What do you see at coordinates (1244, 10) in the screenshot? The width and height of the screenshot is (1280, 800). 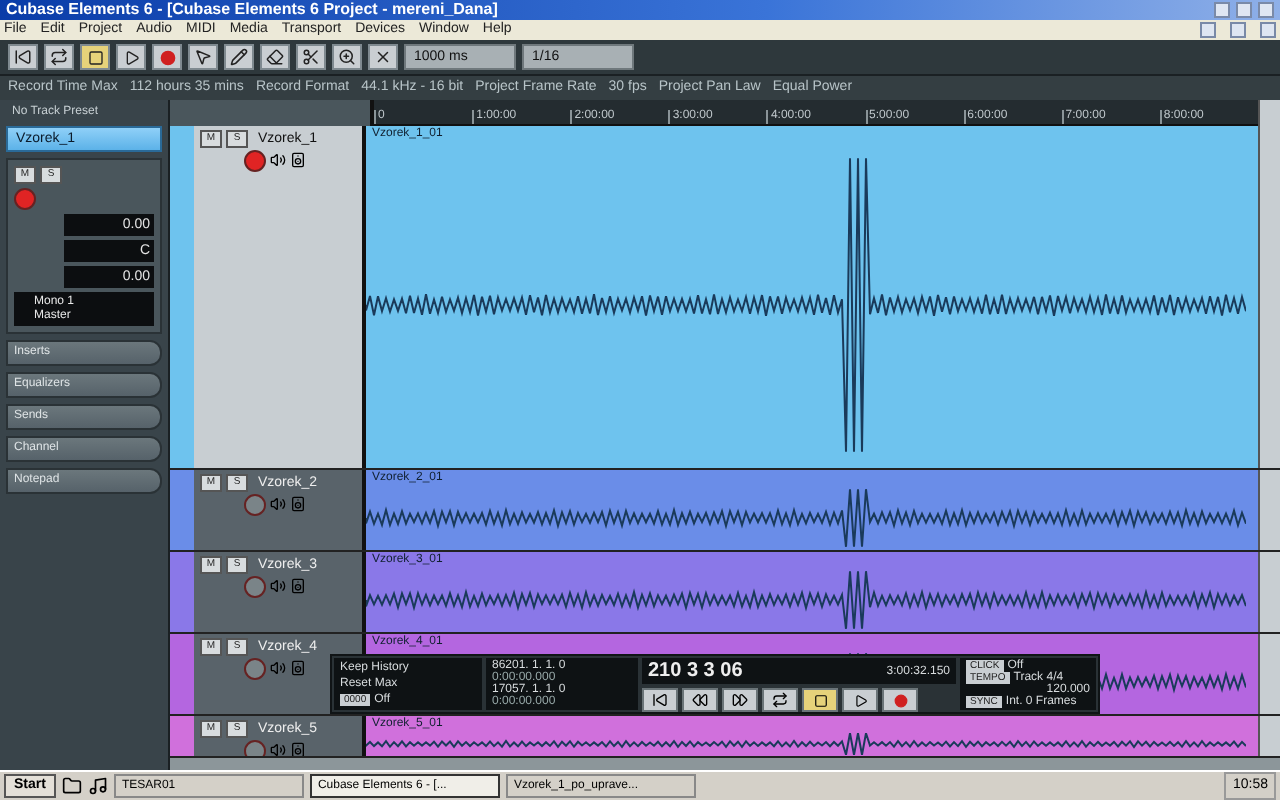 I see `maximize-button` at bounding box center [1244, 10].